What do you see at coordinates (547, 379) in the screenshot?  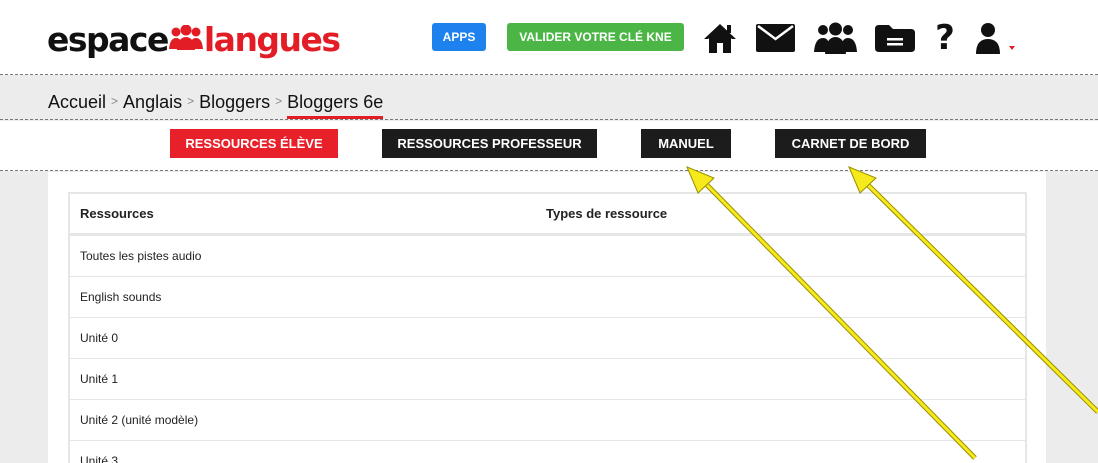 I see `table-row: Unité 1` at bounding box center [547, 379].